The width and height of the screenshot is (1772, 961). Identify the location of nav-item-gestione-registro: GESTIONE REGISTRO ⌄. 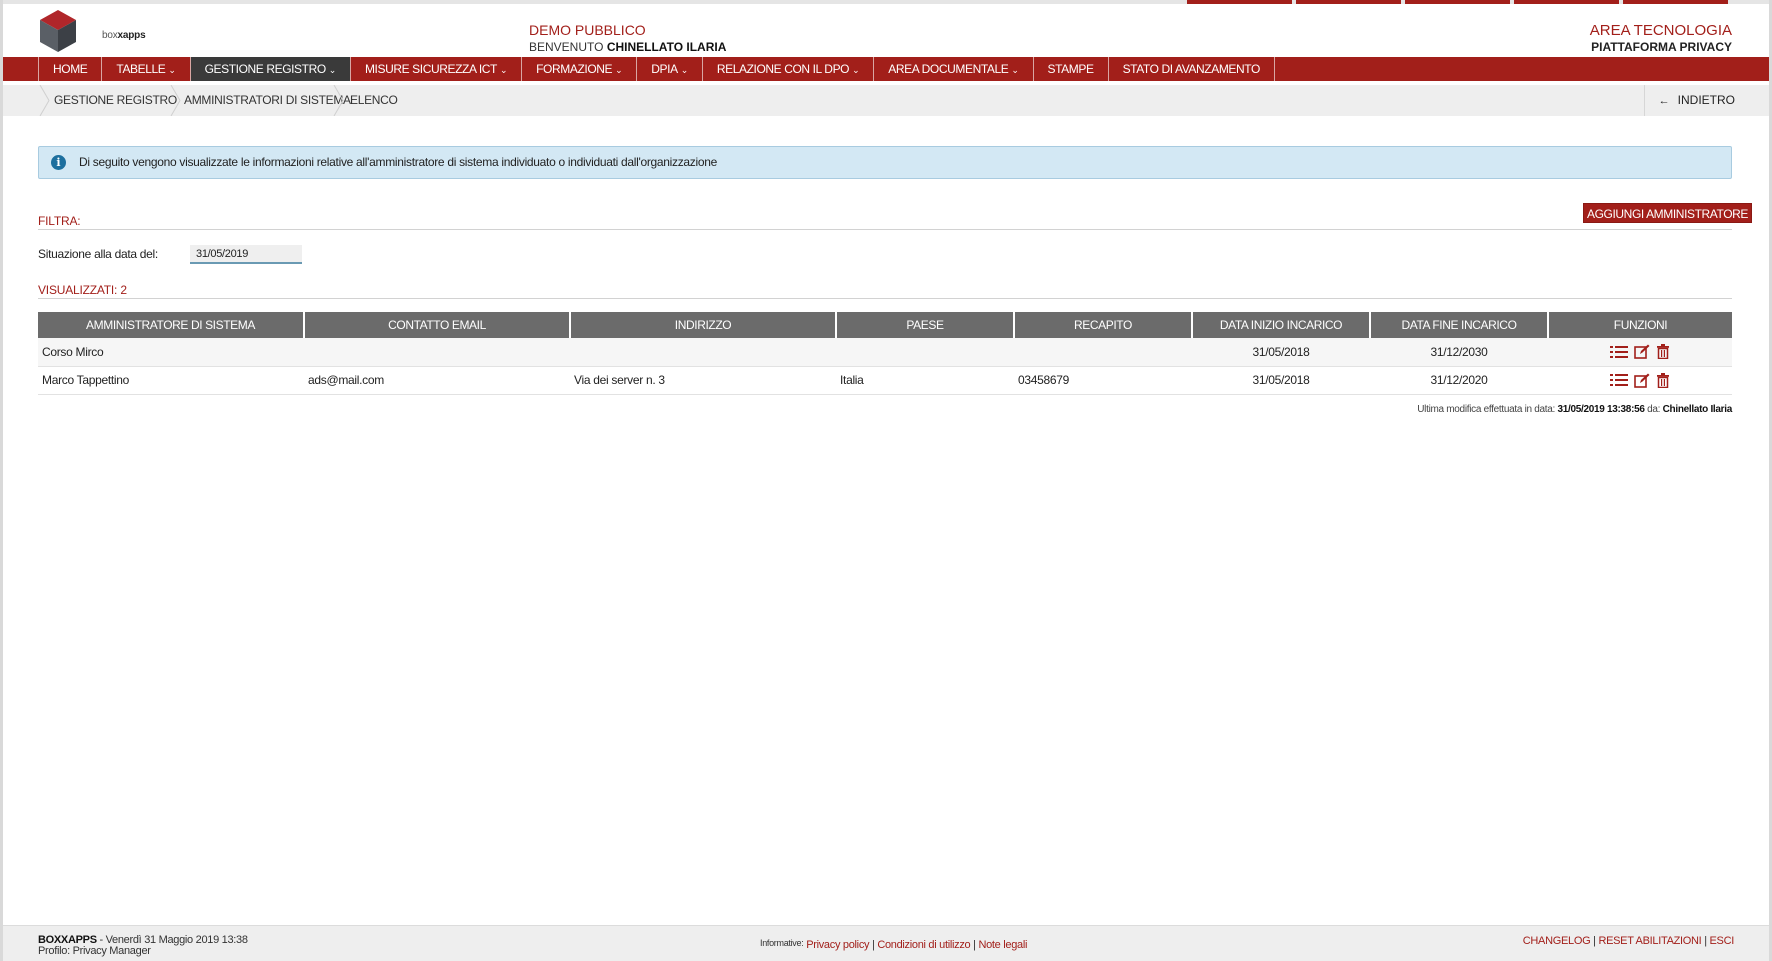
(270, 69).